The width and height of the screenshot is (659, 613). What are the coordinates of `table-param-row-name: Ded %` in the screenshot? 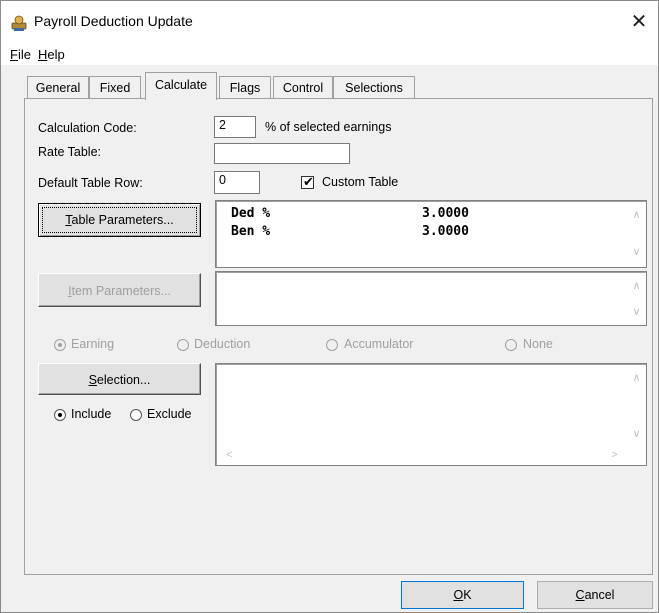 It's located at (251, 213).